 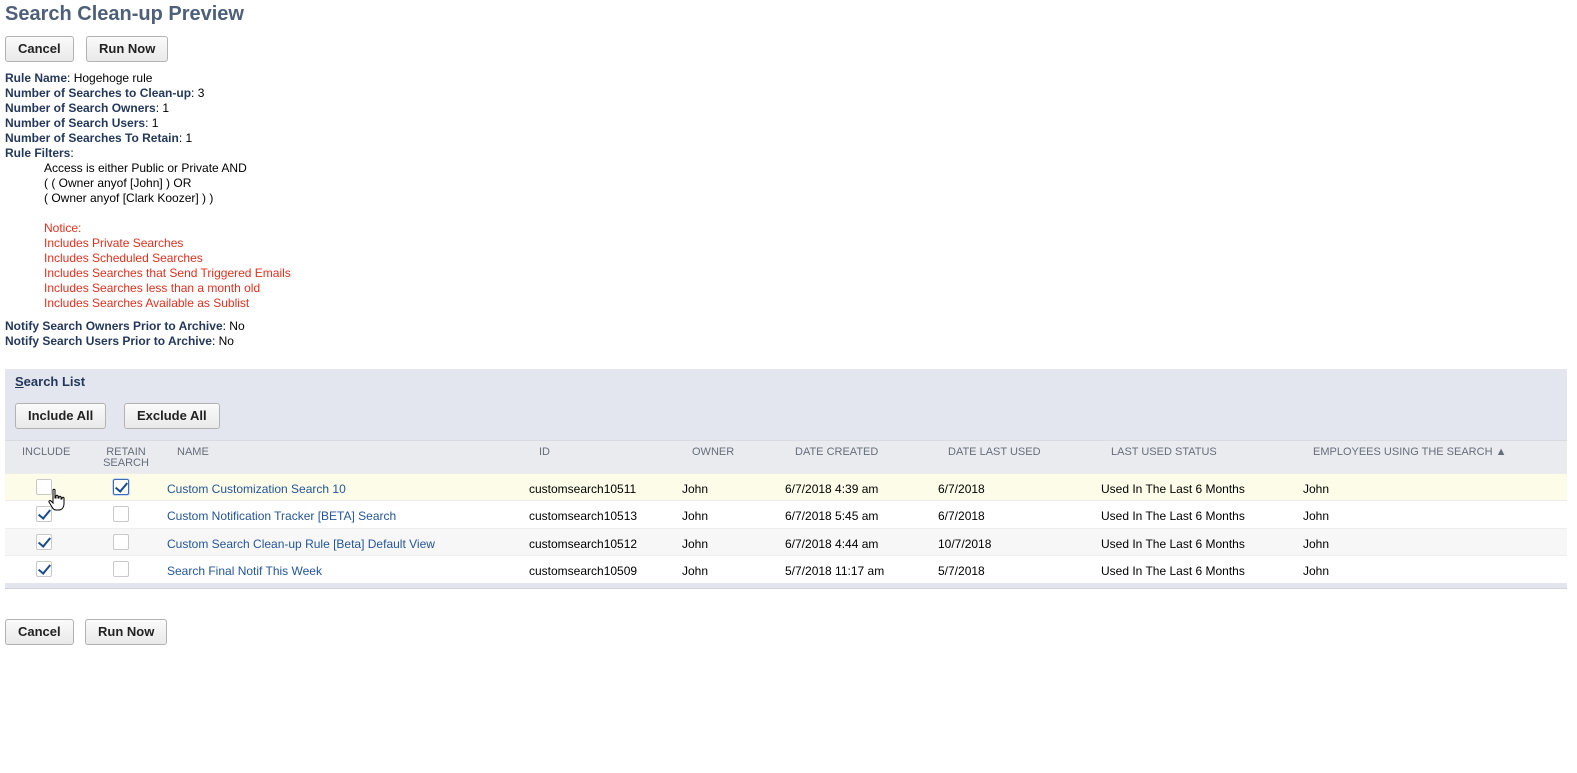 What do you see at coordinates (118, 183) in the screenshot?
I see `rule-filter-line: ( ( Owner anyof [John] ) OR` at bounding box center [118, 183].